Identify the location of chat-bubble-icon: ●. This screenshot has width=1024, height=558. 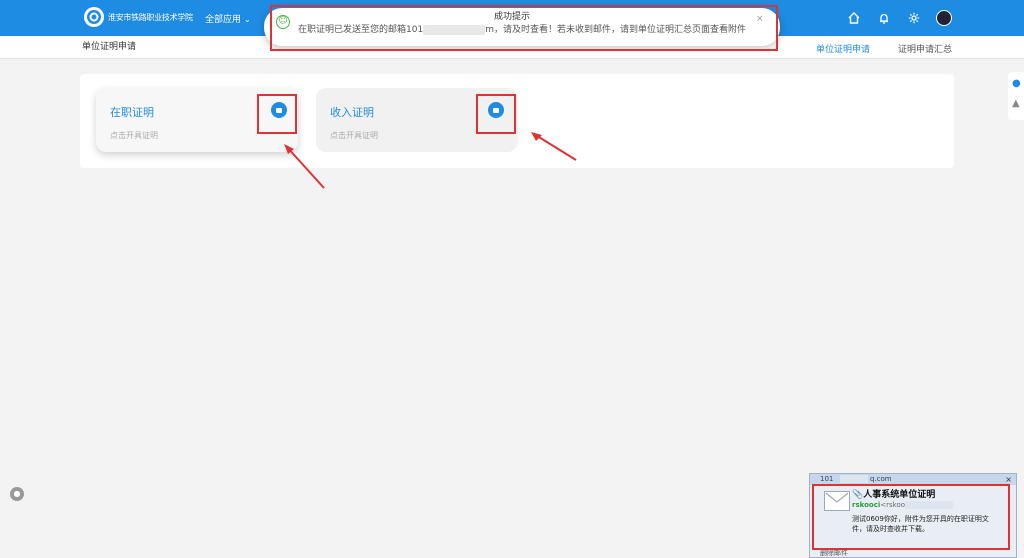
(17, 494).